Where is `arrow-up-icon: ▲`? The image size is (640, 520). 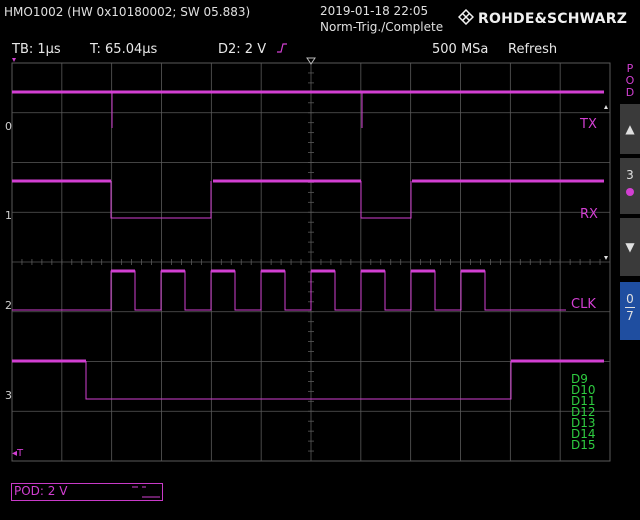
arrow-up-icon: ▲ is located at coordinates (630, 129).